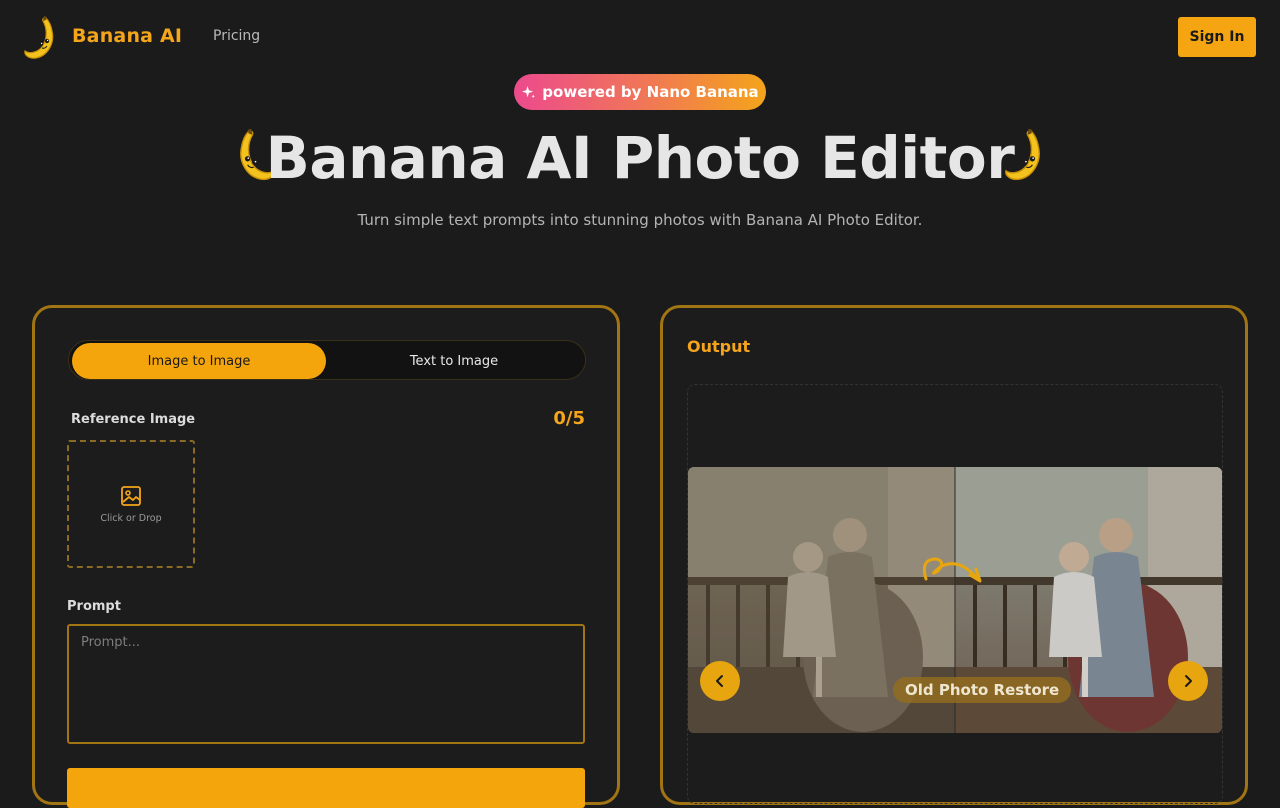  I want to click on dropzone-text: Click or Drop, so click(131, 518).